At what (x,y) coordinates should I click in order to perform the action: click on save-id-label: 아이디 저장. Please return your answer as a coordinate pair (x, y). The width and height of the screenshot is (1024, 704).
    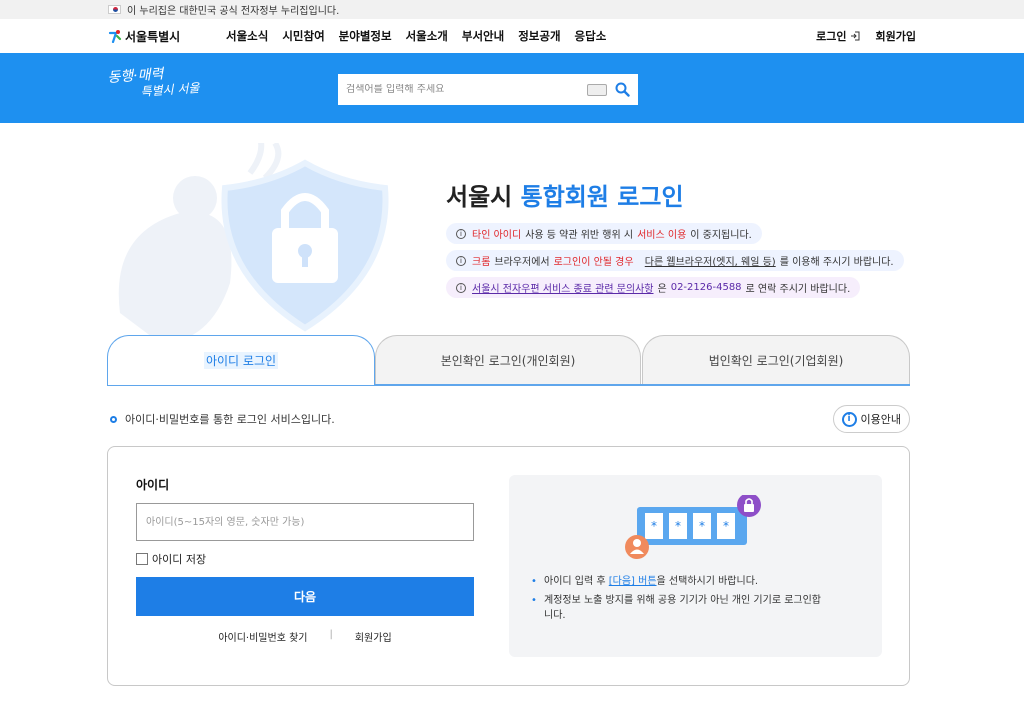
    Looking at the image, I should click on (179, 559).